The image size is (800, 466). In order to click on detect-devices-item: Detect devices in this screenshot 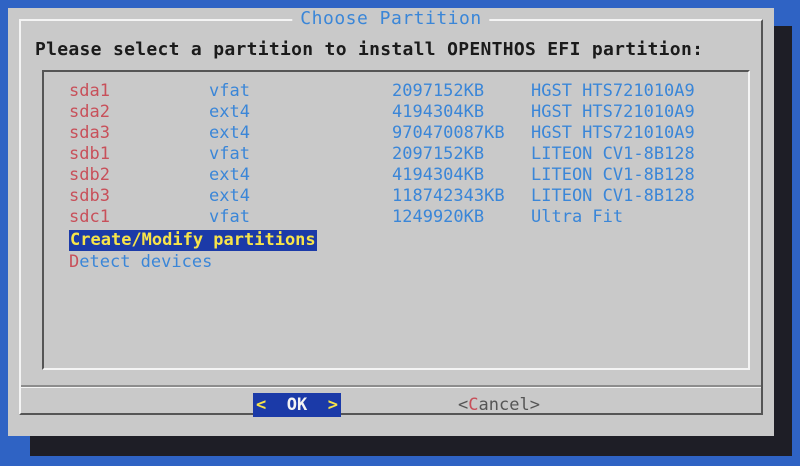, I will do `click(140, 262)`.